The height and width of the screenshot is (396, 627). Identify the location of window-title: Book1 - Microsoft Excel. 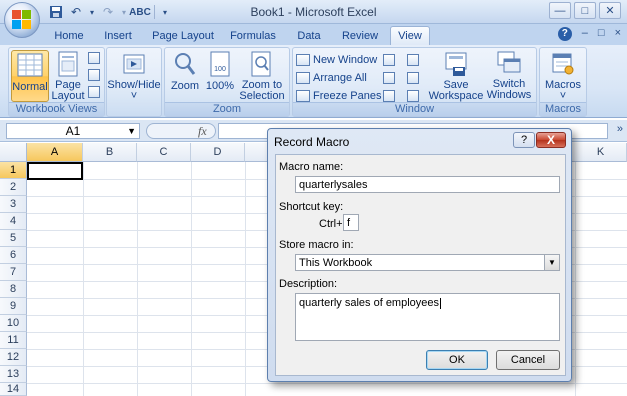
(313, 12).